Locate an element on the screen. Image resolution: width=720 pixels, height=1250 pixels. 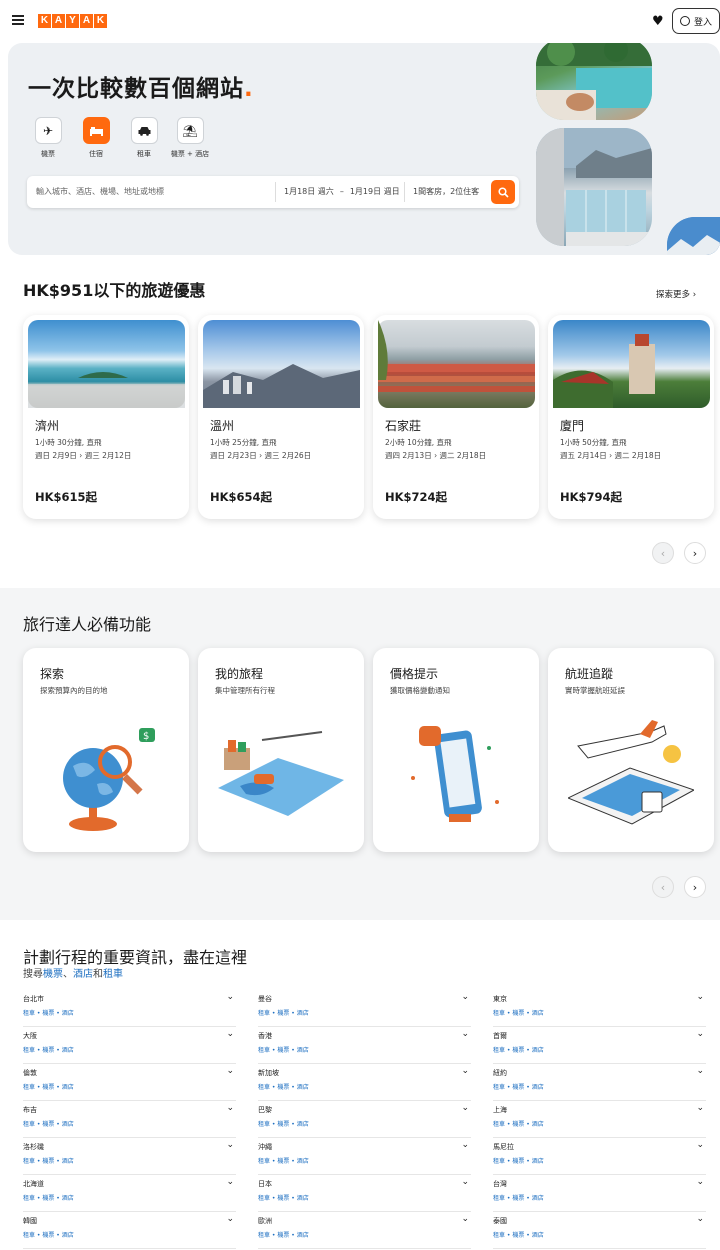
destination-item: 沖繩 租車 • 機票 • 酒店 ⌄ is located at coordinates (364, 1156).